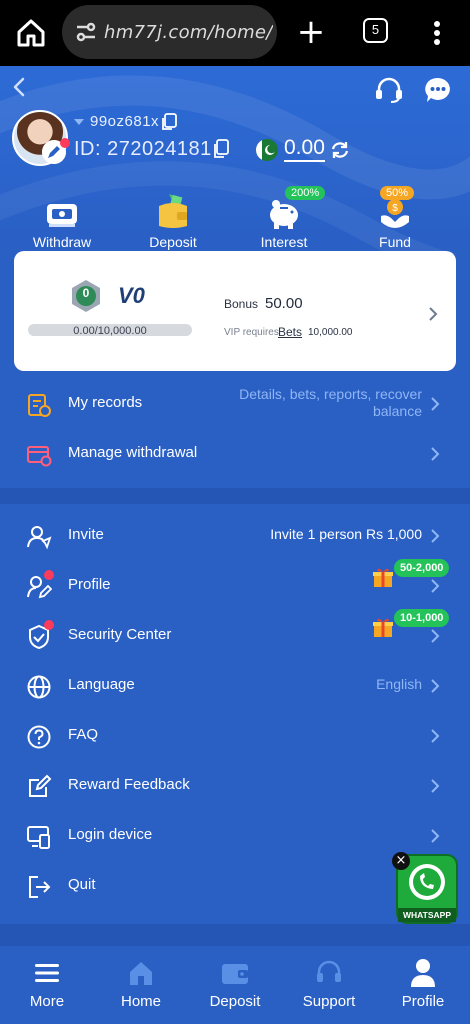 The height and width of the screenshot is (1024, 470). Describe the element at coordinates (38, 837) in the screenshot. I see `devices-icon` at that location.